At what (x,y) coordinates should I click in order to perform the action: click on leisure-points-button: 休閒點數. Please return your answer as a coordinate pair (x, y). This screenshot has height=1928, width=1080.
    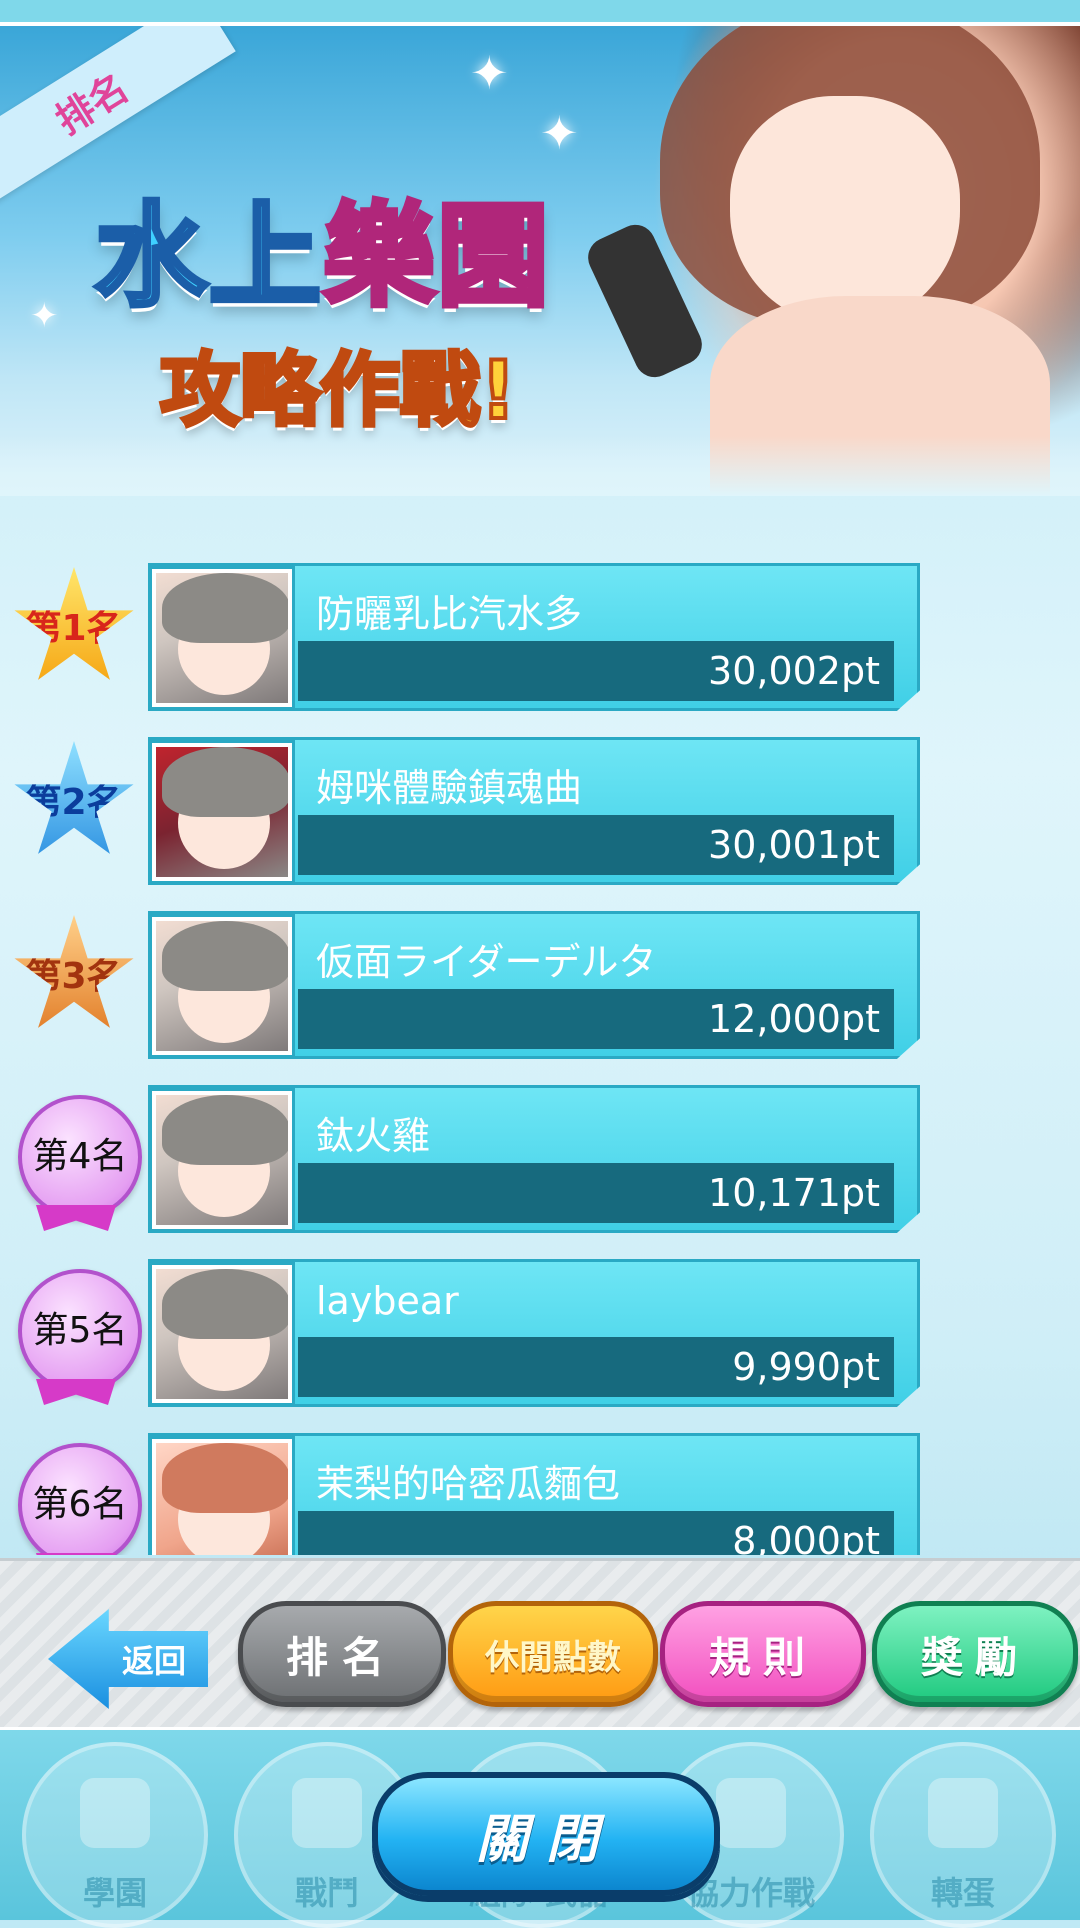
    Looking at the image, I should click on (553, 1654).